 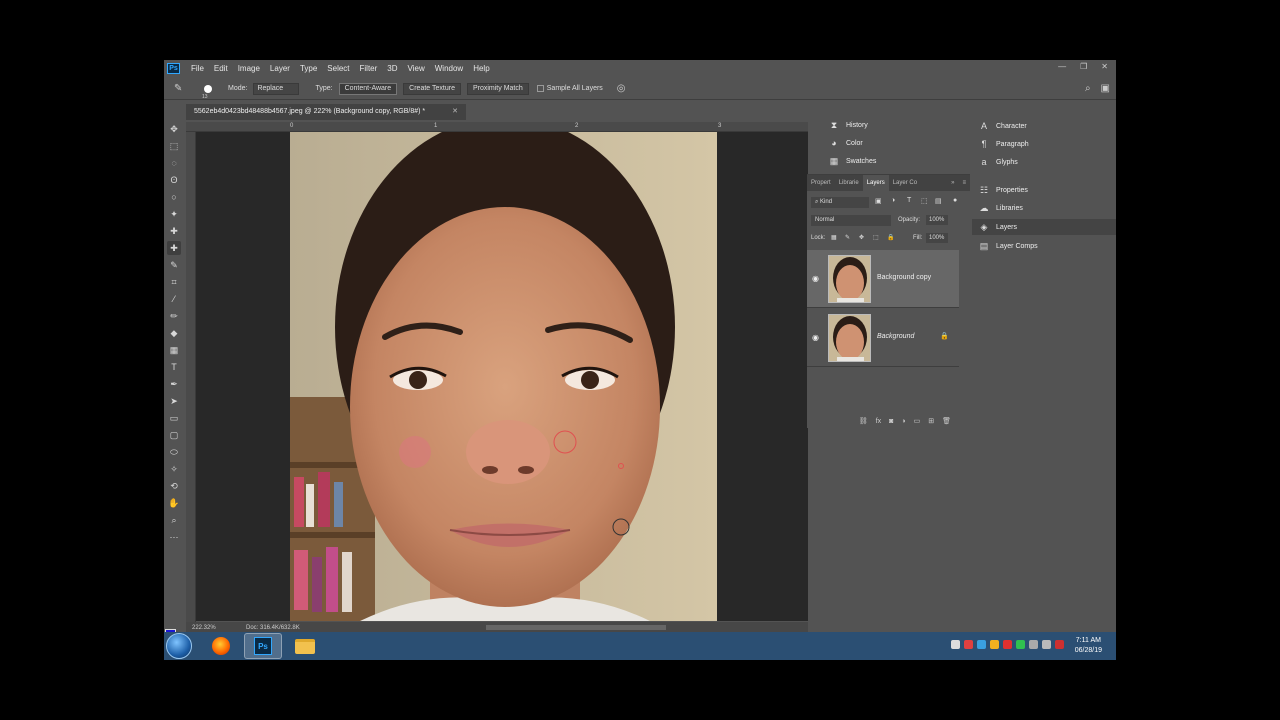 I want to click on mode-select: Replace, so click(x=276, y=88).